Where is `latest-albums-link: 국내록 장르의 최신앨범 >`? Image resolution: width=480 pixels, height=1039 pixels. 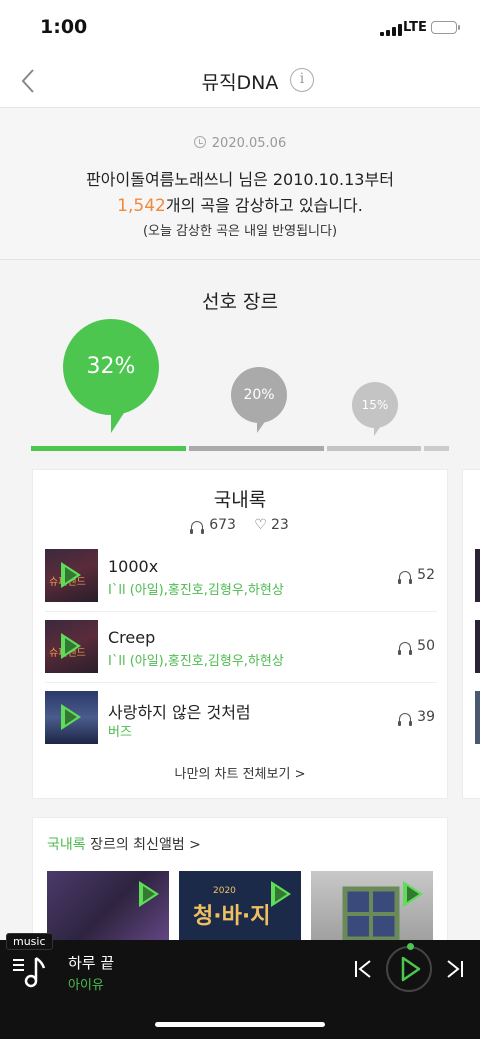 latest-albums-link: 국내록 장르의 최신앨범 > is located at coordinates (124, 844).